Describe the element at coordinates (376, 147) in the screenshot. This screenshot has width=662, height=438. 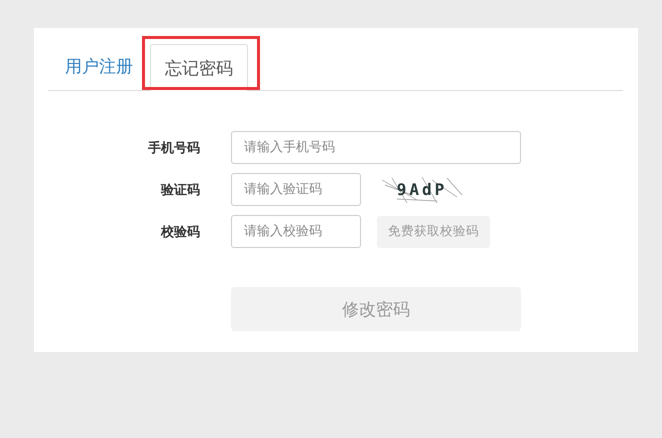
I see `input-field: 请输入手机号码` at that location.